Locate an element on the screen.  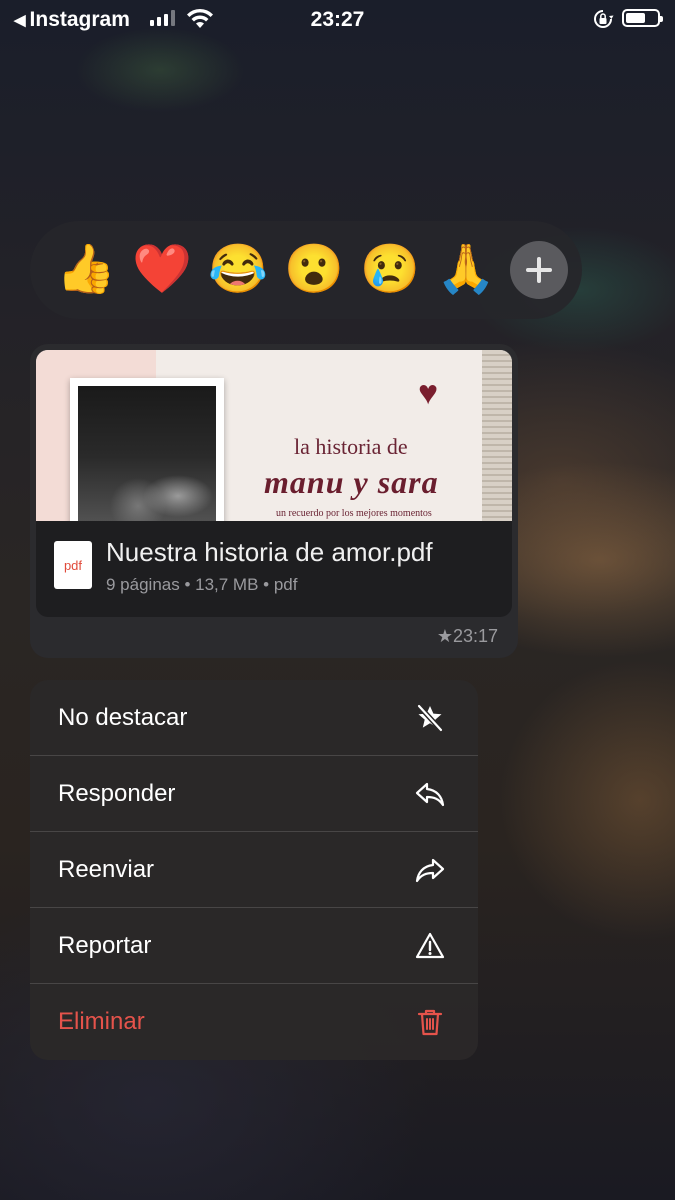
preview-title-names: manu y sara is located at coordinates (351, 482).